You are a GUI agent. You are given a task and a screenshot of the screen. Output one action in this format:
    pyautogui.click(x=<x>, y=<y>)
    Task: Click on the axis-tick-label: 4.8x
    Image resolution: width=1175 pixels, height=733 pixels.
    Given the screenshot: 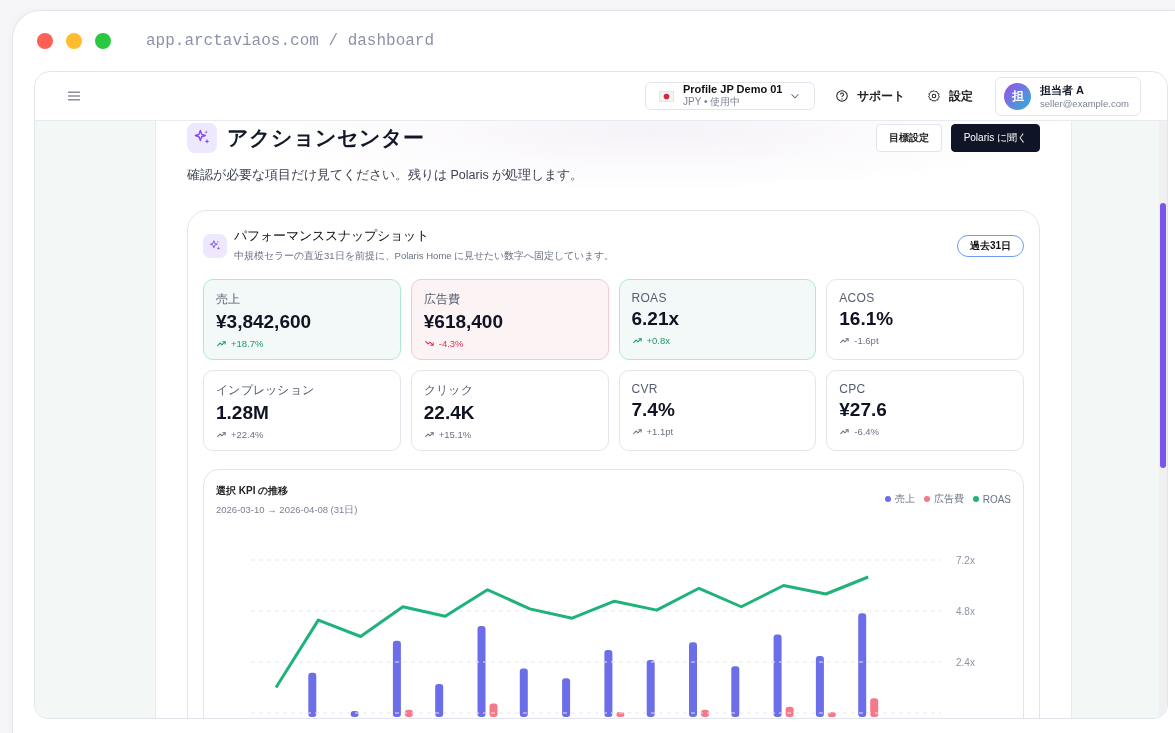 What is the action you would take?
    pyautogui.click(x=965, y=611)
    